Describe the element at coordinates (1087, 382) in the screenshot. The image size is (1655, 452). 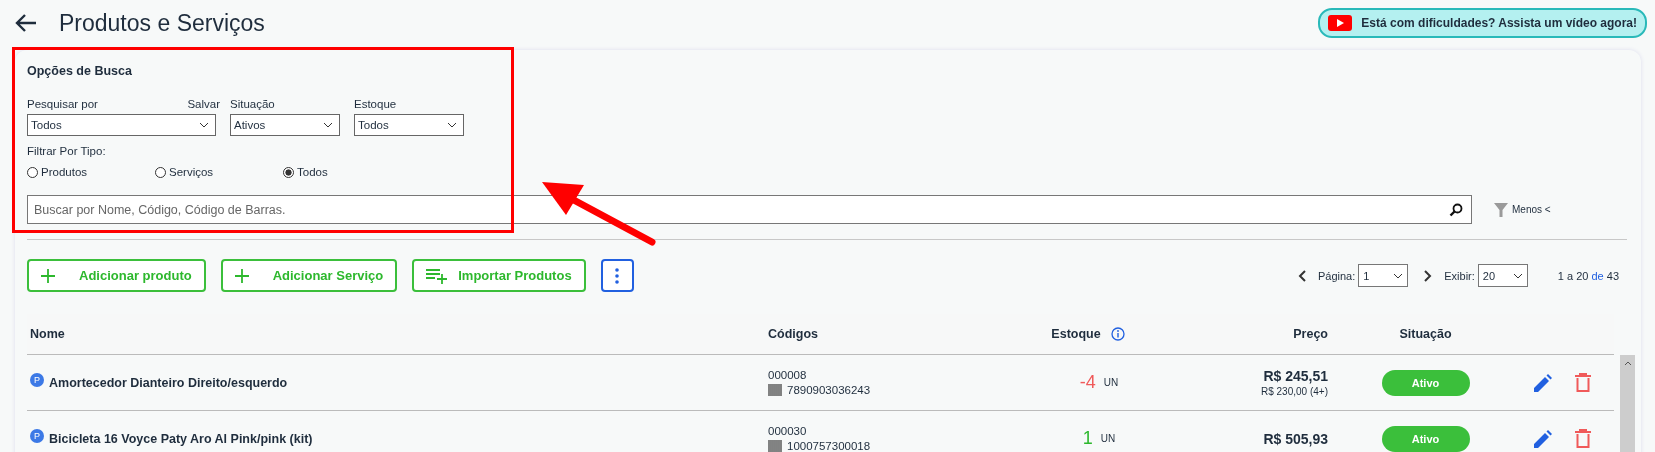
I see `stock-quantity: -4` at that location.